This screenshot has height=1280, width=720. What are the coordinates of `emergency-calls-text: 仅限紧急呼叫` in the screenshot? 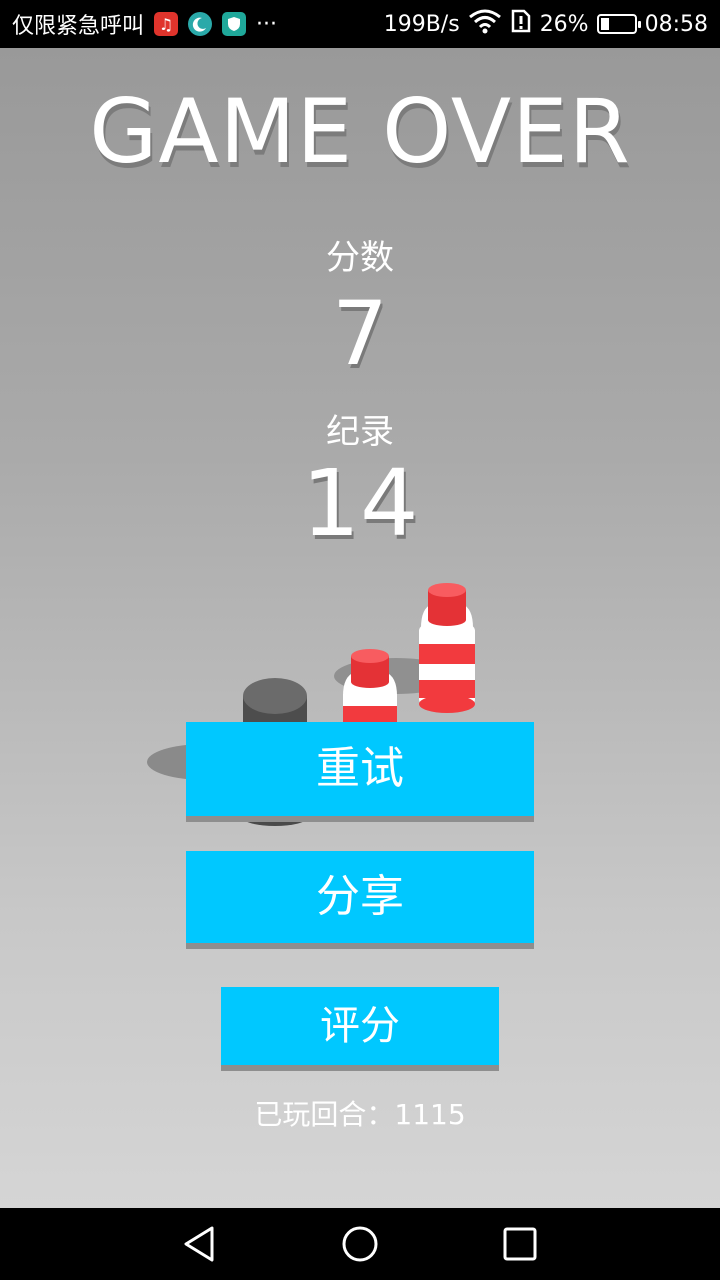 It's located at (78, 26).